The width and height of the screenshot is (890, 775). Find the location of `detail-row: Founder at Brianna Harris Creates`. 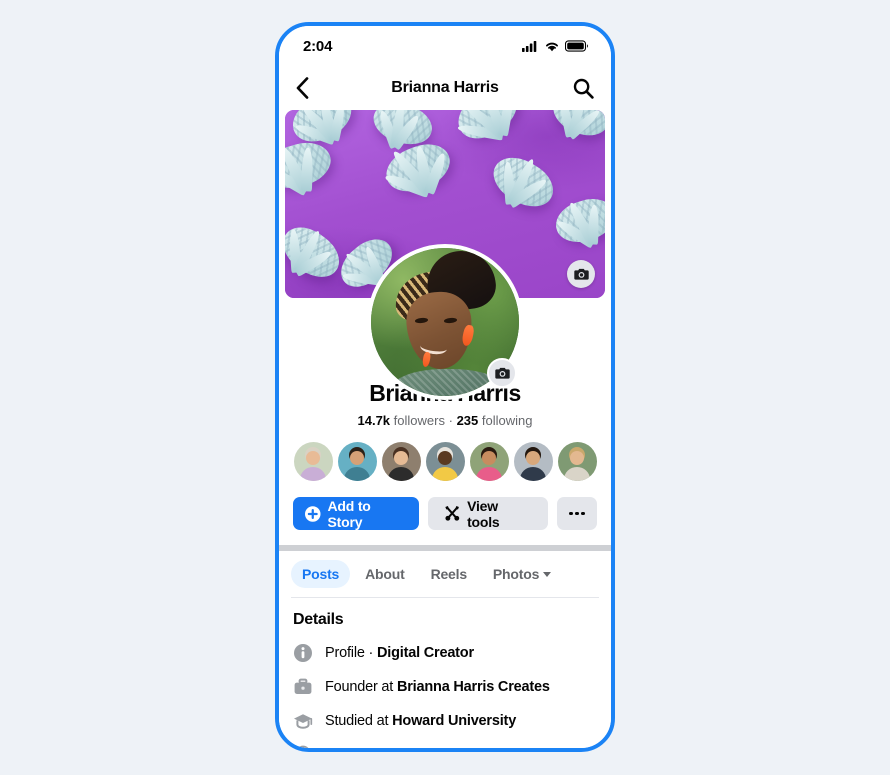

detail-row: Founder at Brianna Harris Creates is located at coordinates (445, 687).